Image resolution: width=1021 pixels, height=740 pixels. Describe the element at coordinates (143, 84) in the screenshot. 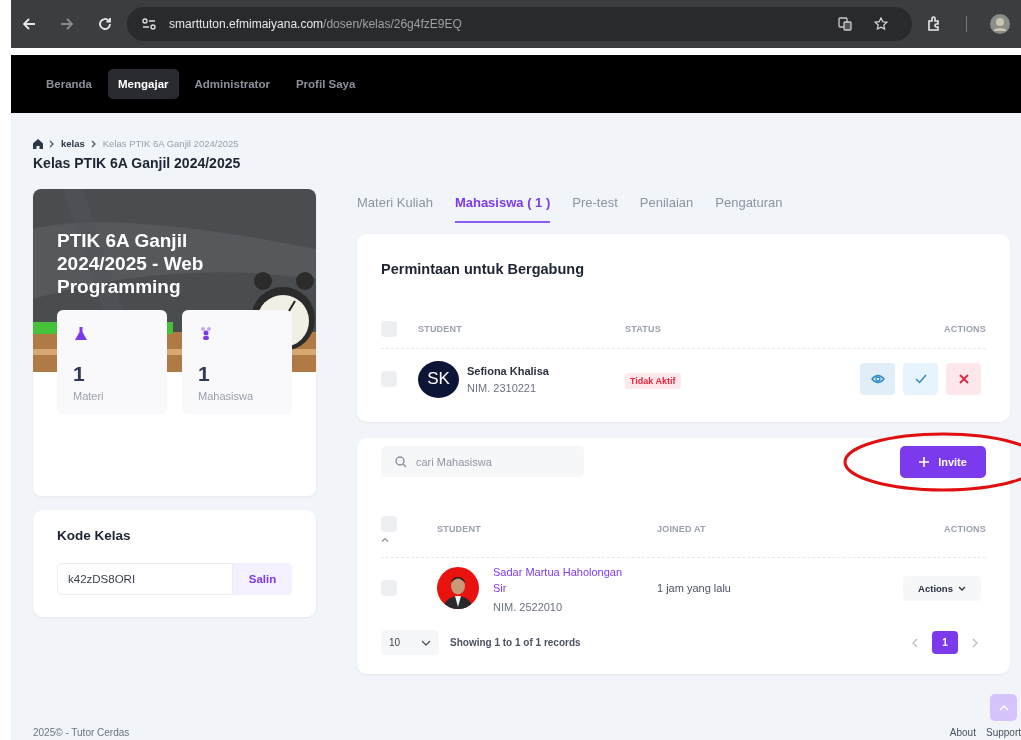

I see `nav-link: Mengajar` at that location.